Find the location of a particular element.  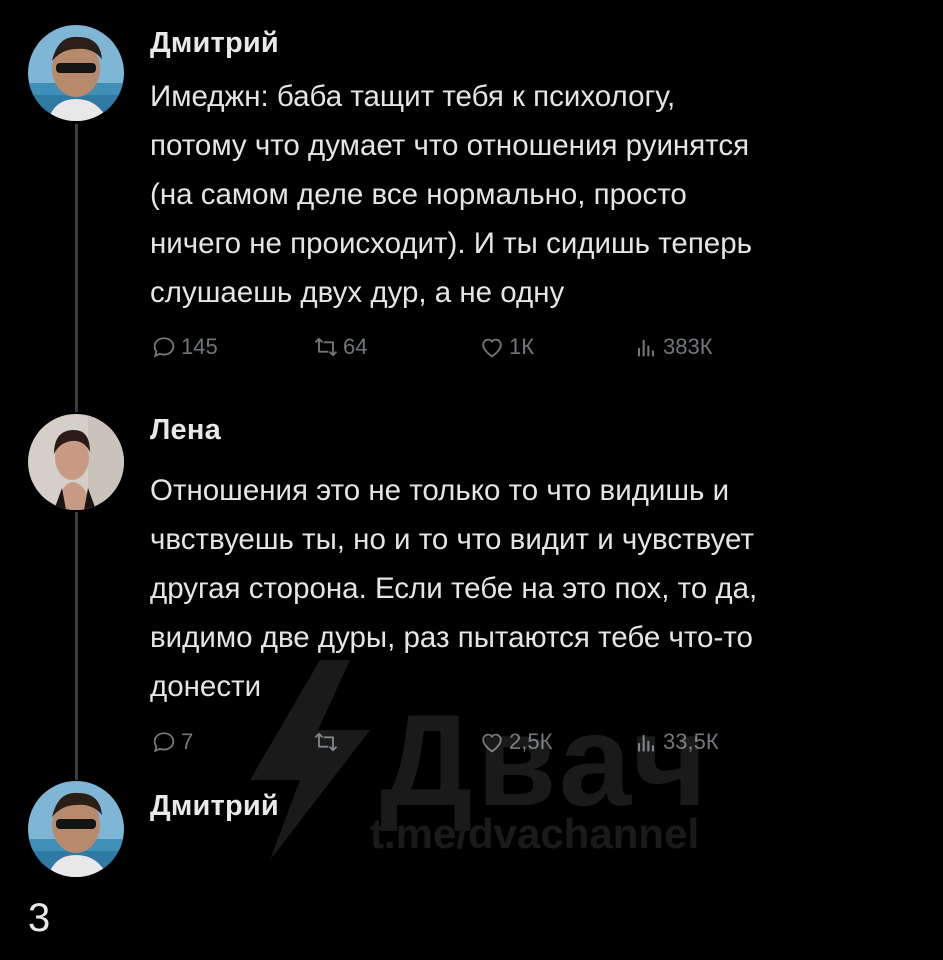

like-button: 2,5К is located at coordinates (515, 742).